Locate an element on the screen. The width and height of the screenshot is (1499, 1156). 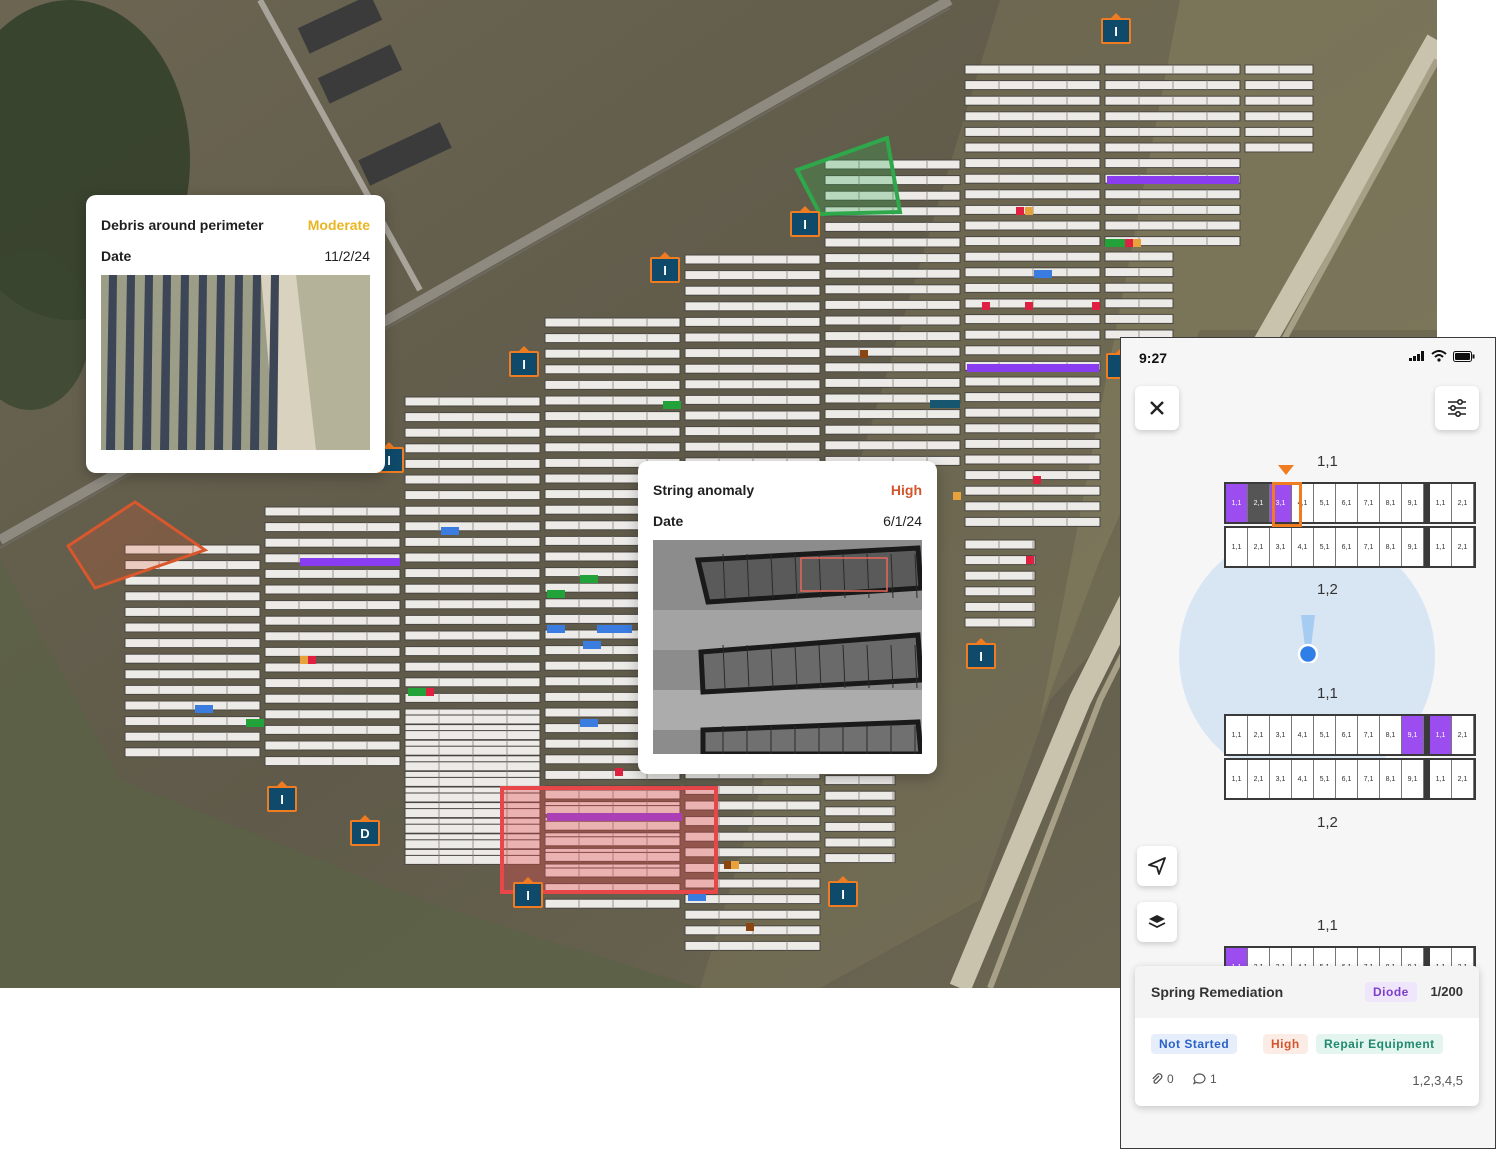
red-zone is located at coordinates (609, 840).